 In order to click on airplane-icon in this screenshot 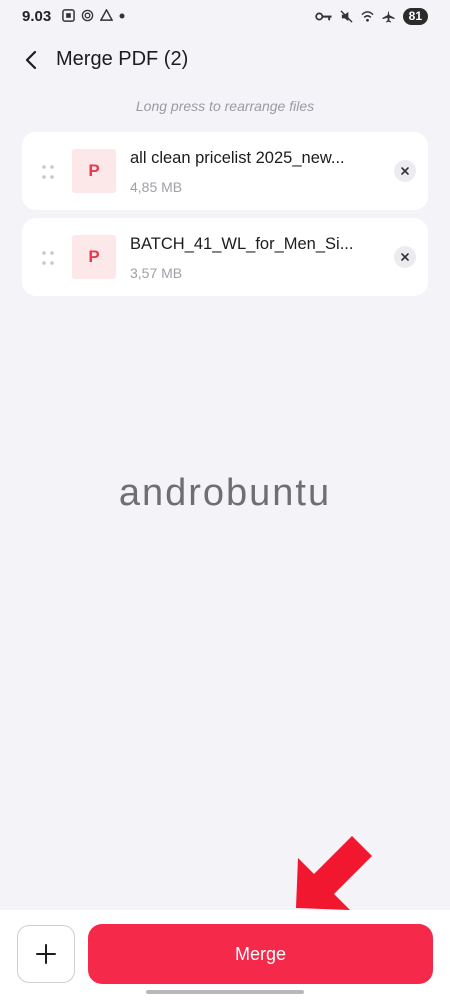, I will do `click(388, 16)`.